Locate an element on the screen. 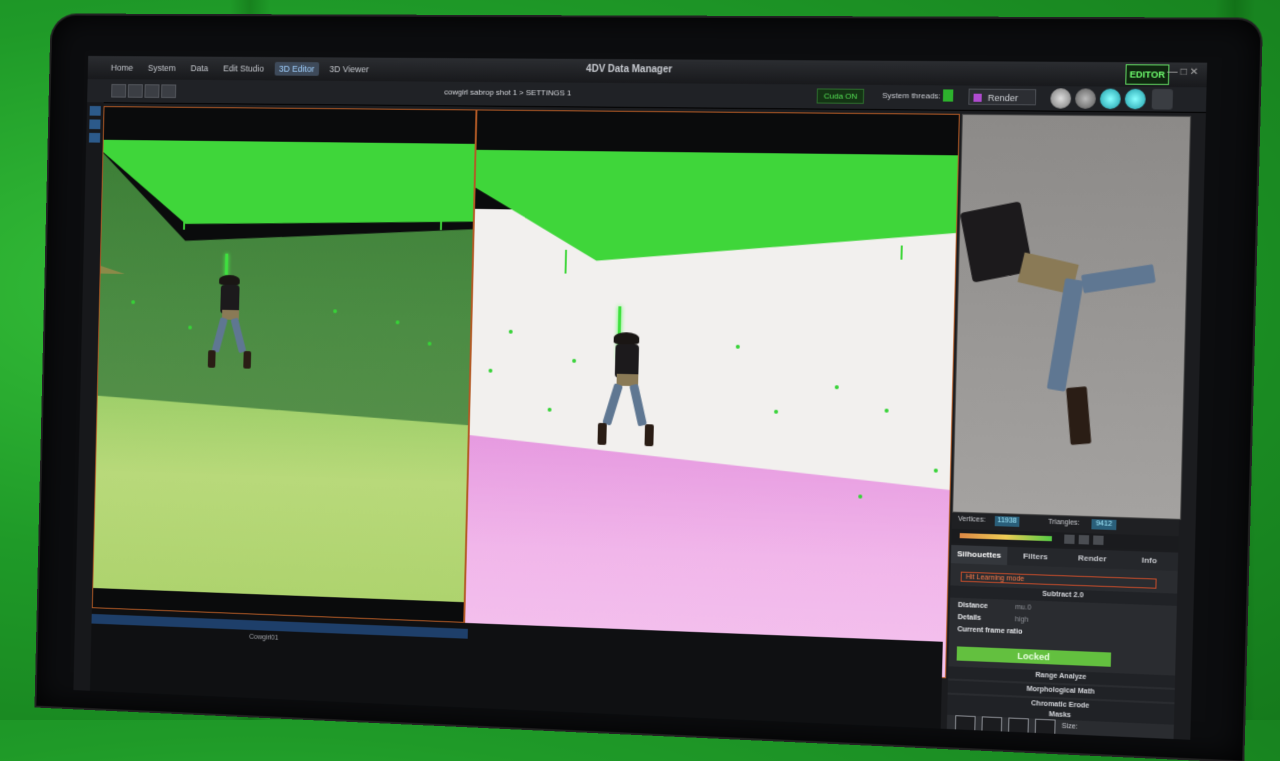  play-icon is located at coordinates (1084, 539).